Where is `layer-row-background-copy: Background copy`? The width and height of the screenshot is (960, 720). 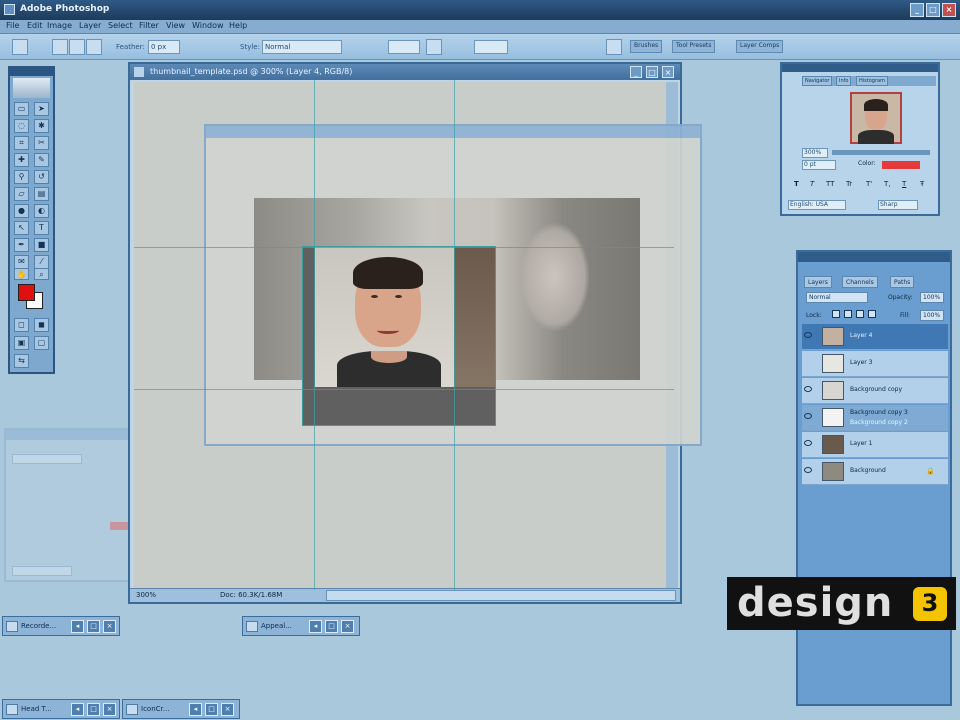 layer-row-background-copy: Background copy is located at coordinates (875, 391).